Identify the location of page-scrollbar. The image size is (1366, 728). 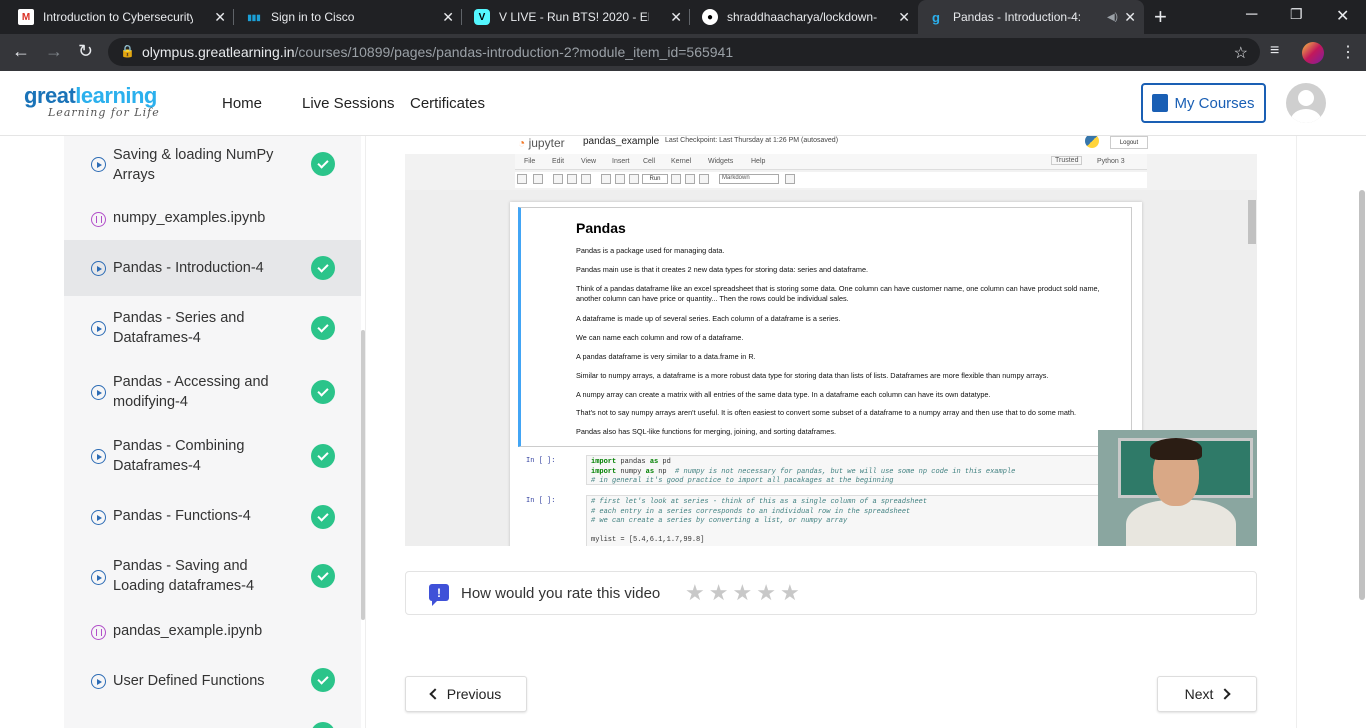
(1362, 395).